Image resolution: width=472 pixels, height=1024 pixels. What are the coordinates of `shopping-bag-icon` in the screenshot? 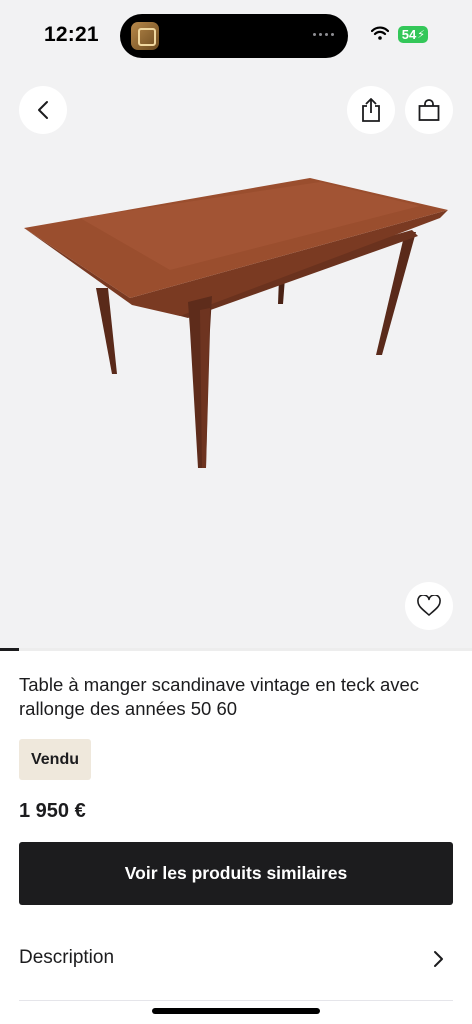 It's located at (429, 110).